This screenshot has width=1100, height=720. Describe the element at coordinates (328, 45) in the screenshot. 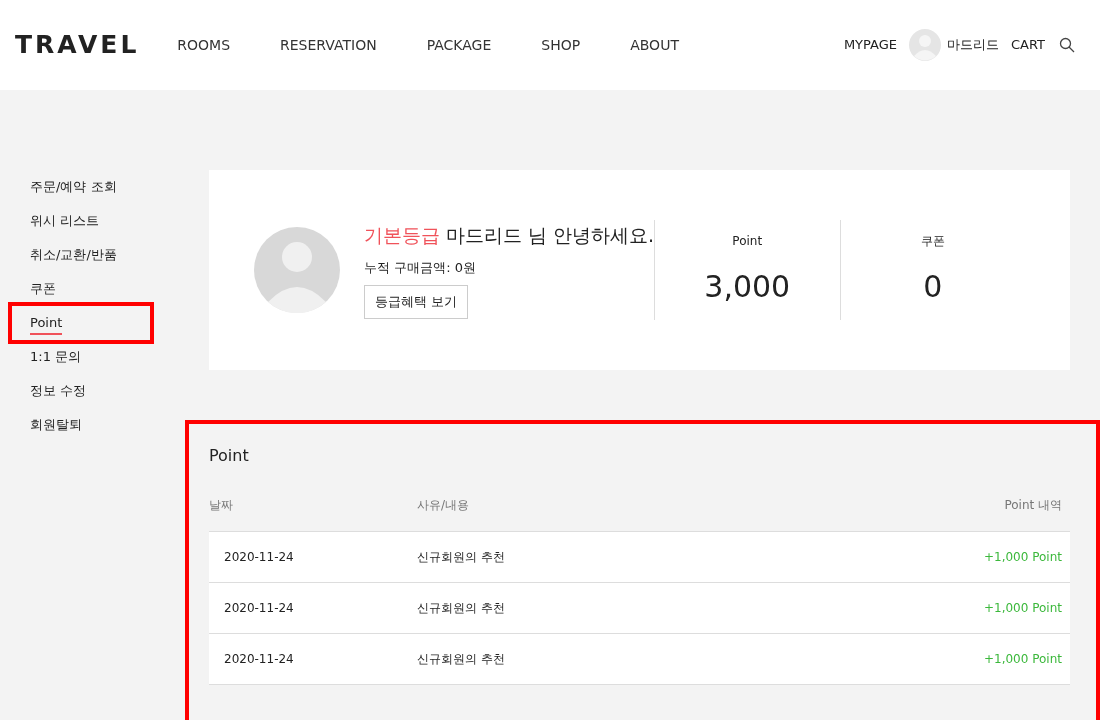

I see `nav-link: RESERVATION` at that location.